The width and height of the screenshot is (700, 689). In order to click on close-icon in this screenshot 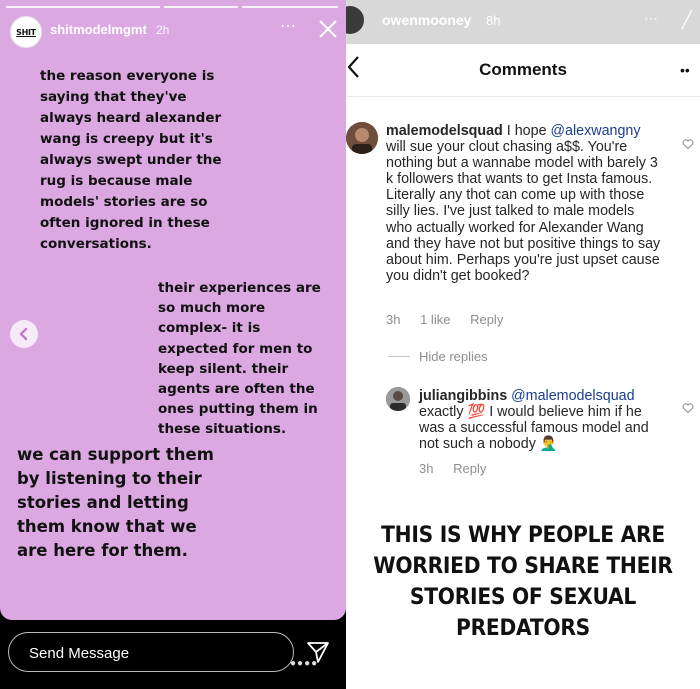, I will do `click(328, 29)`.